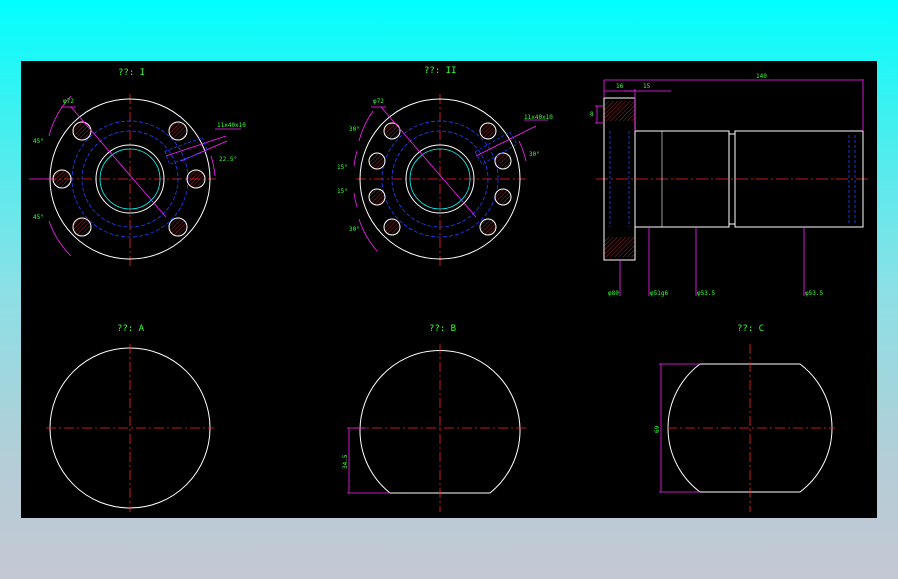  I want to click on view-1-title: ??: I, so click(131, 73).